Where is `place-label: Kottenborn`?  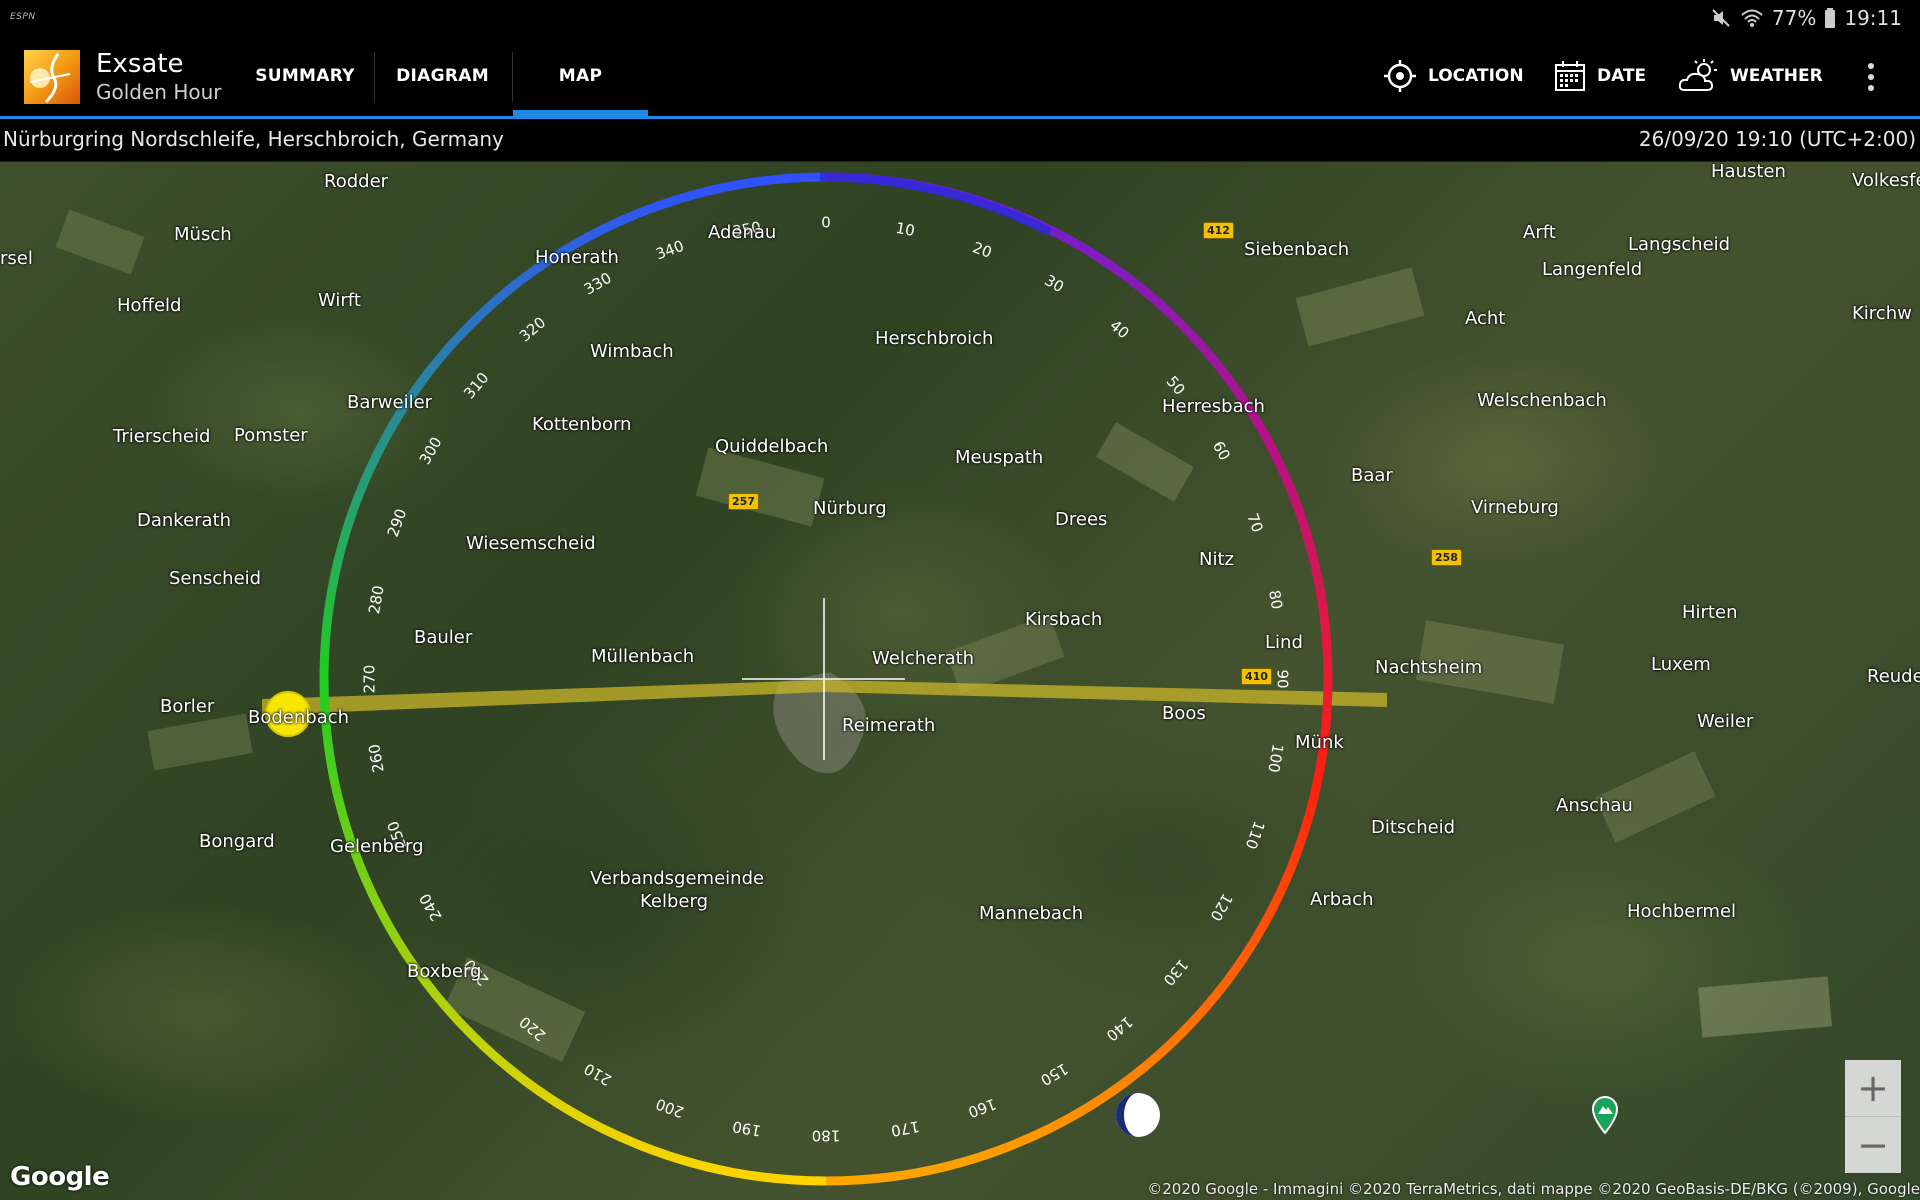
place-label: Kottenborn is located at coordinates (582, 424).